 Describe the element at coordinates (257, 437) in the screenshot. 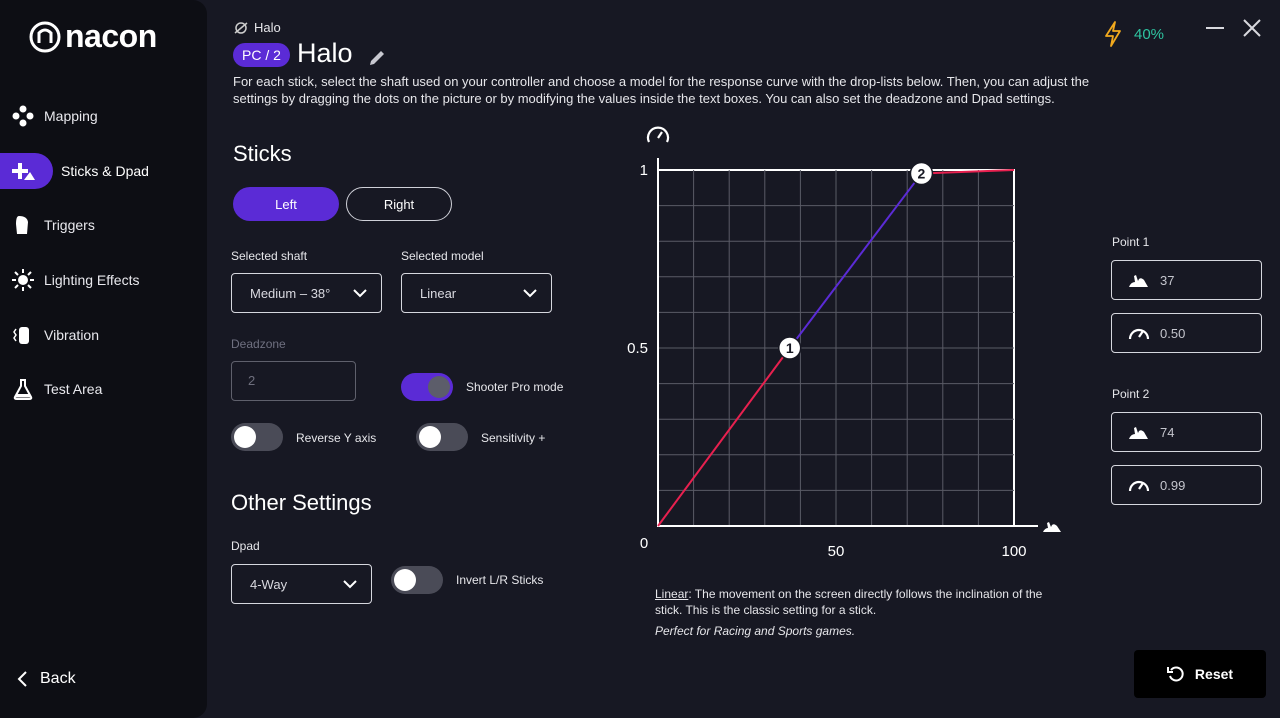

I see `reverse-y-toggle` at that location.